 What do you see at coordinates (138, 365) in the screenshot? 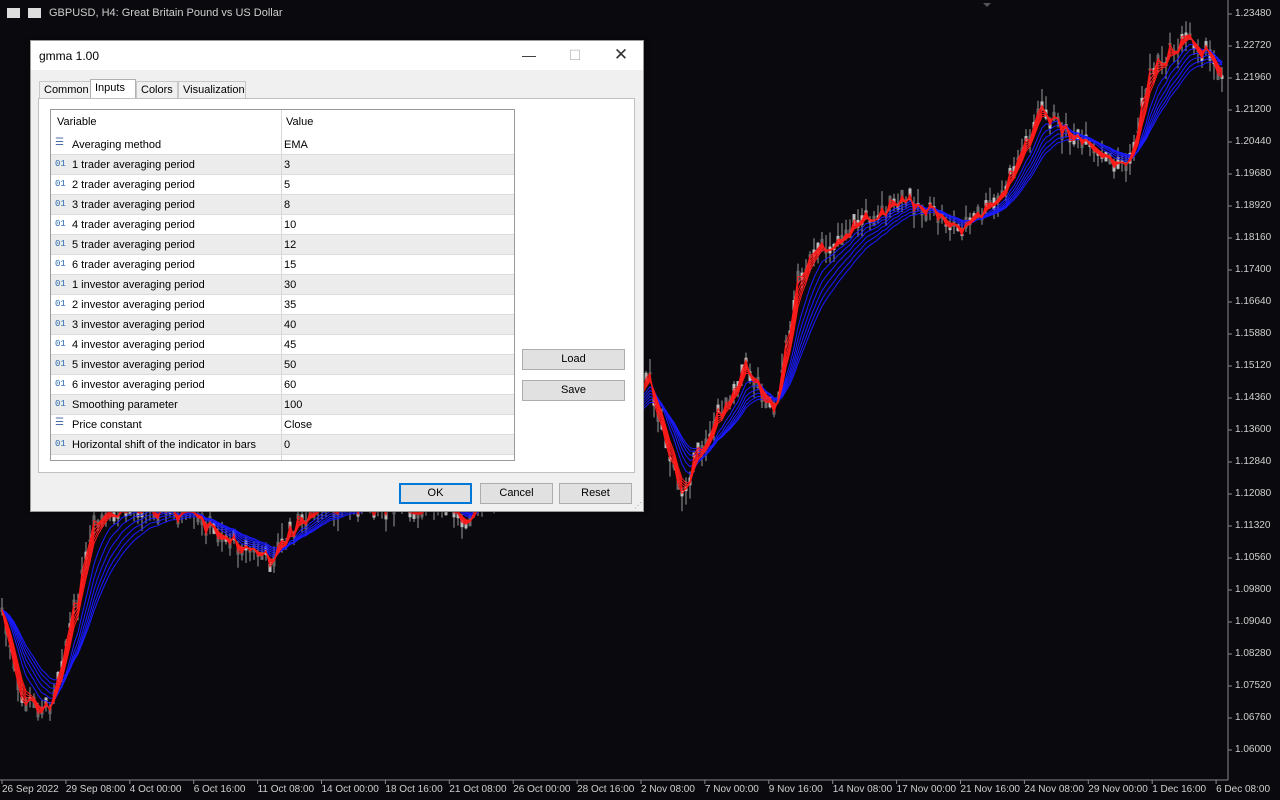
I see `input-variable-name: 5 investor averaging period` at bounding box center [138, 365].